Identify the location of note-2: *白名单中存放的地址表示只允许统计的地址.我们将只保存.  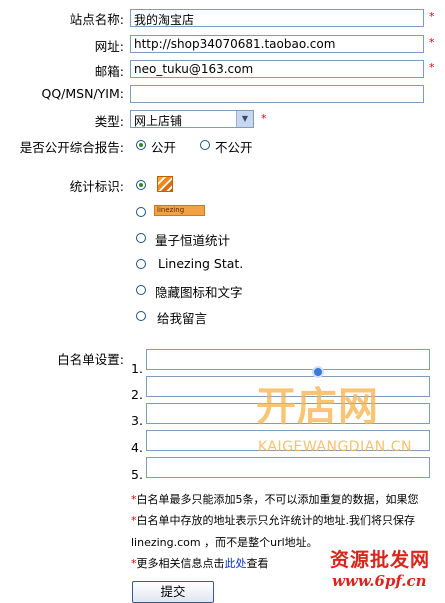
(273, 520).